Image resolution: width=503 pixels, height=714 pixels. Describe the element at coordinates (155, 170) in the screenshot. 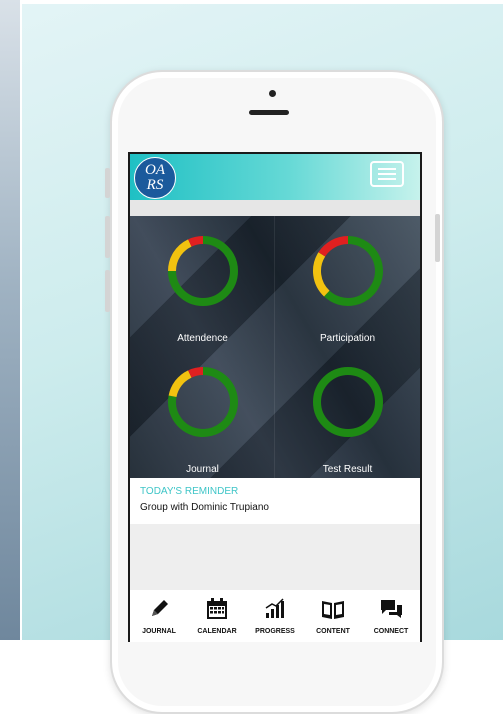

I see `logo-line-1: OA` at that location.